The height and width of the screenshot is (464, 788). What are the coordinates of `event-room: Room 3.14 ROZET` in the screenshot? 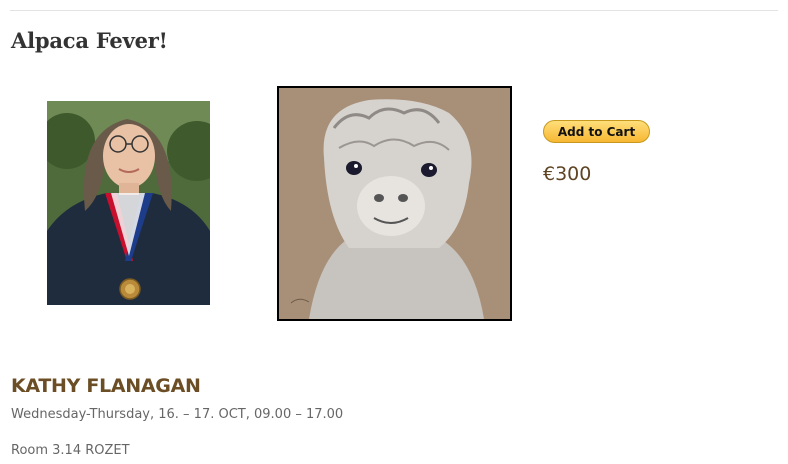 It's located at (70, 450).